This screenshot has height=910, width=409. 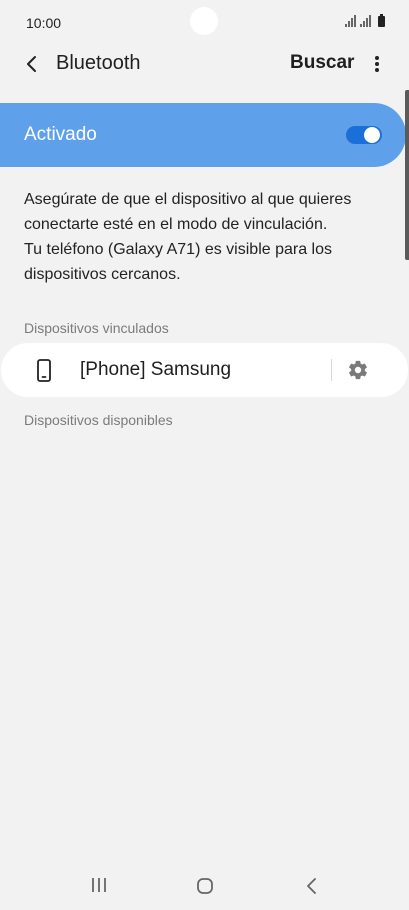 What do you see at coordinates (372, 135) in the screenshot?
I see `switch-knob` at bounding box center [372, 135].